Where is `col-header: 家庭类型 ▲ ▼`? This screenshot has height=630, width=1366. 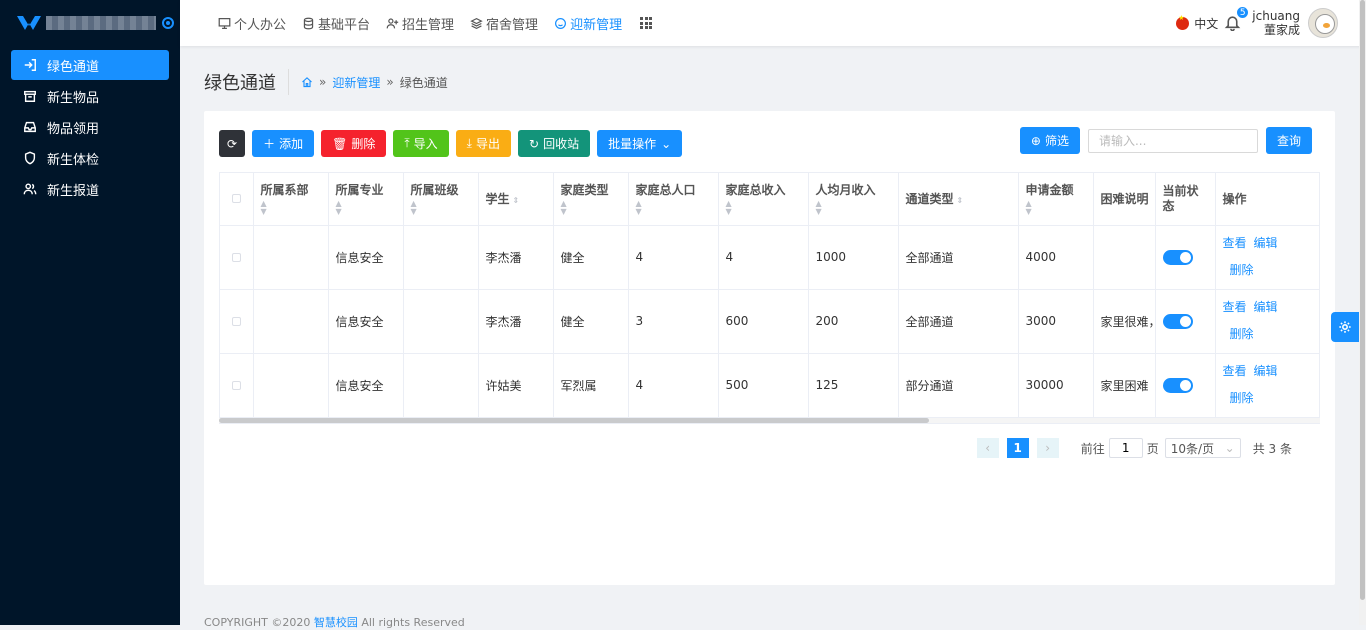 col-header: 家庭类型 ▲ ▼ is located at coordinates (591, 199).